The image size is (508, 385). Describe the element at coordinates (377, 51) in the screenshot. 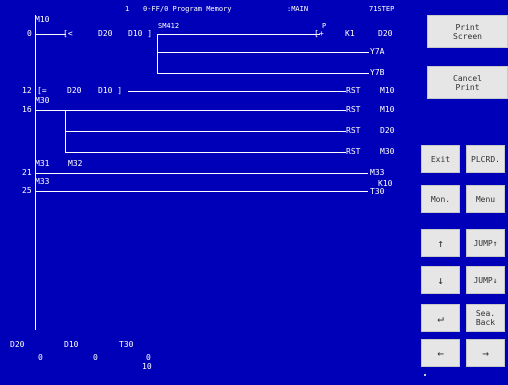

I see `coil-y7a: Y7A` at that location.